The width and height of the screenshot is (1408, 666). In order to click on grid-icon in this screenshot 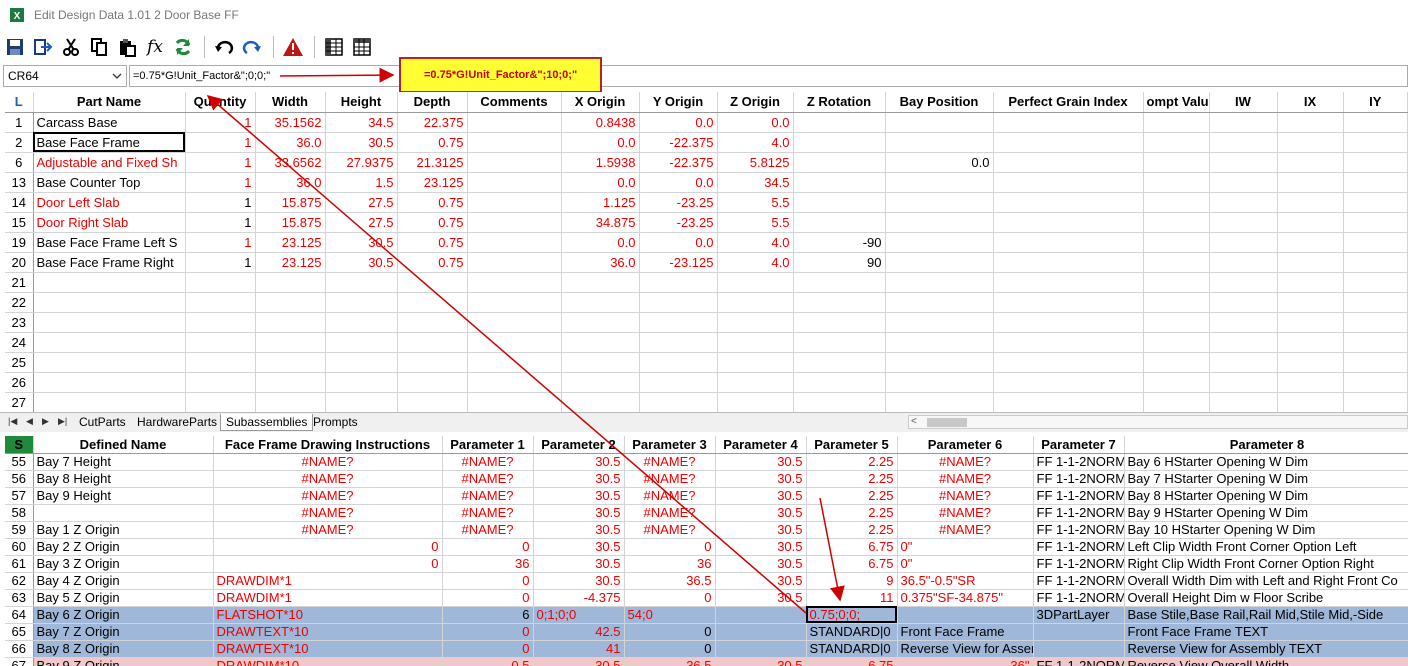, I will do `click(334, 47)`.